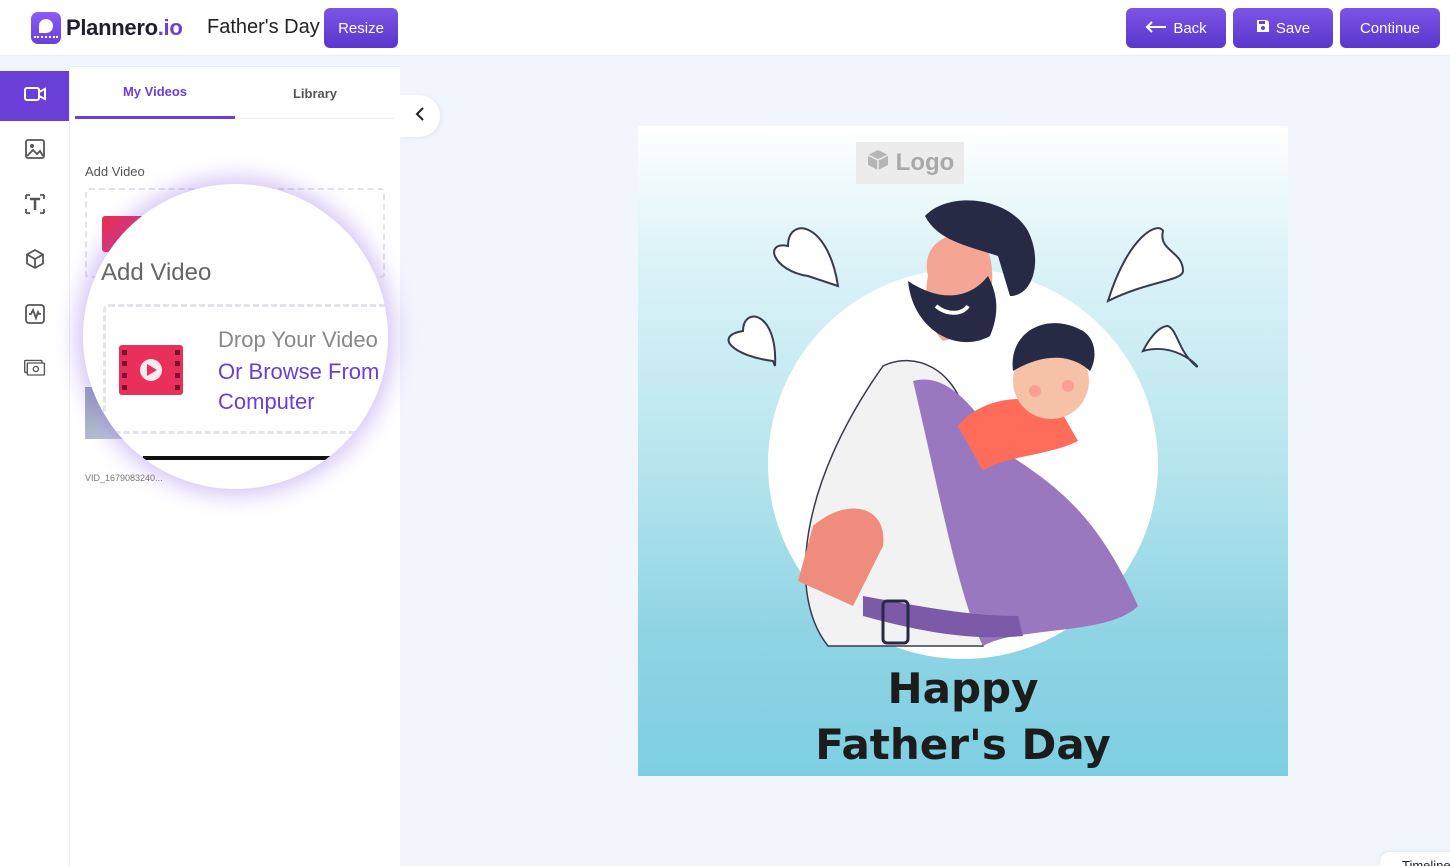 The image size is (1450, 866). I want to click on browse-computer-link: Or Browse From Computer, so click(303, 387).